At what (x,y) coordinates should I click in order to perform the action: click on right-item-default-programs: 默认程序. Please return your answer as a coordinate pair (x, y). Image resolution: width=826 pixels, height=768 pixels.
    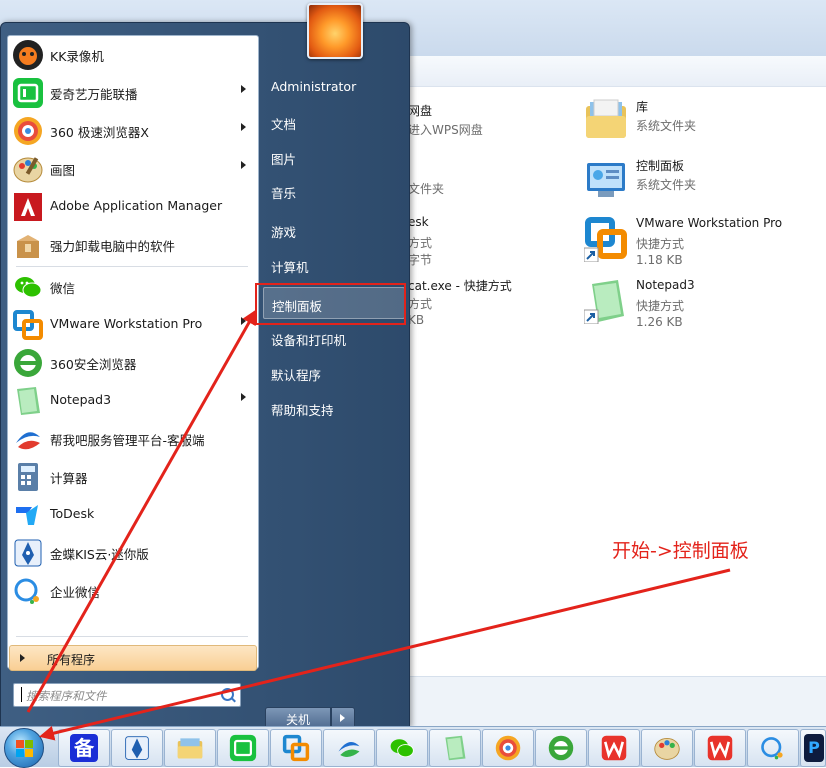
    Looking at the image, I should click on (333, 372).